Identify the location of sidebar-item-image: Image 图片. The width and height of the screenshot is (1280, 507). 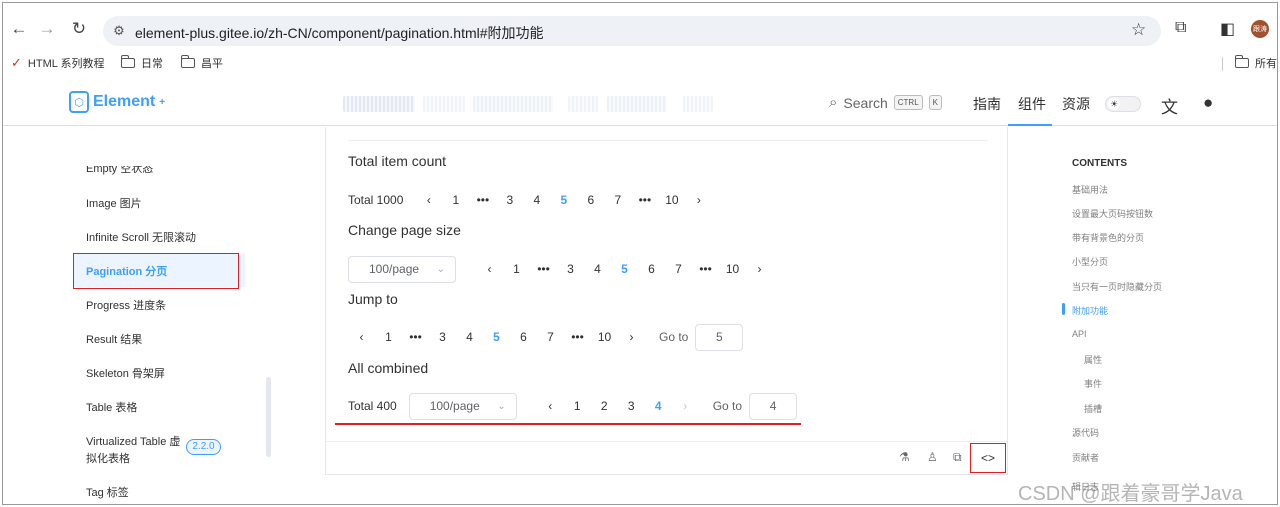
(114, 203).